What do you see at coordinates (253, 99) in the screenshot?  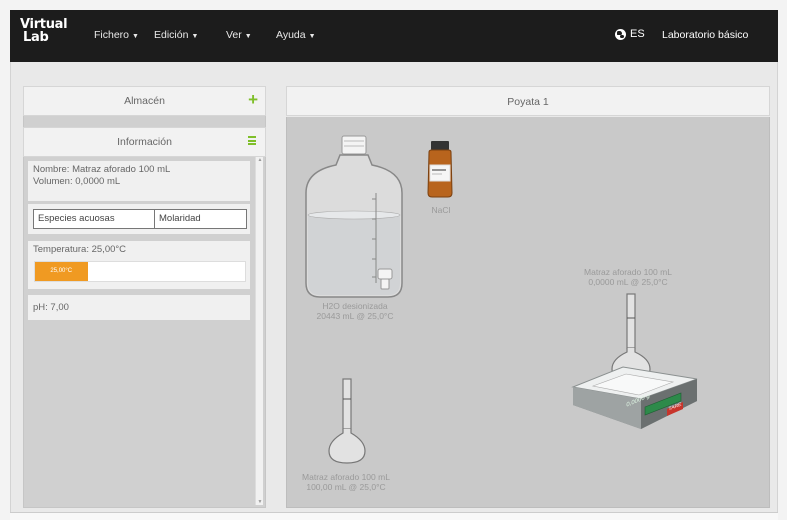 I see `plus-icon: +` at bounding box center [253, 99].